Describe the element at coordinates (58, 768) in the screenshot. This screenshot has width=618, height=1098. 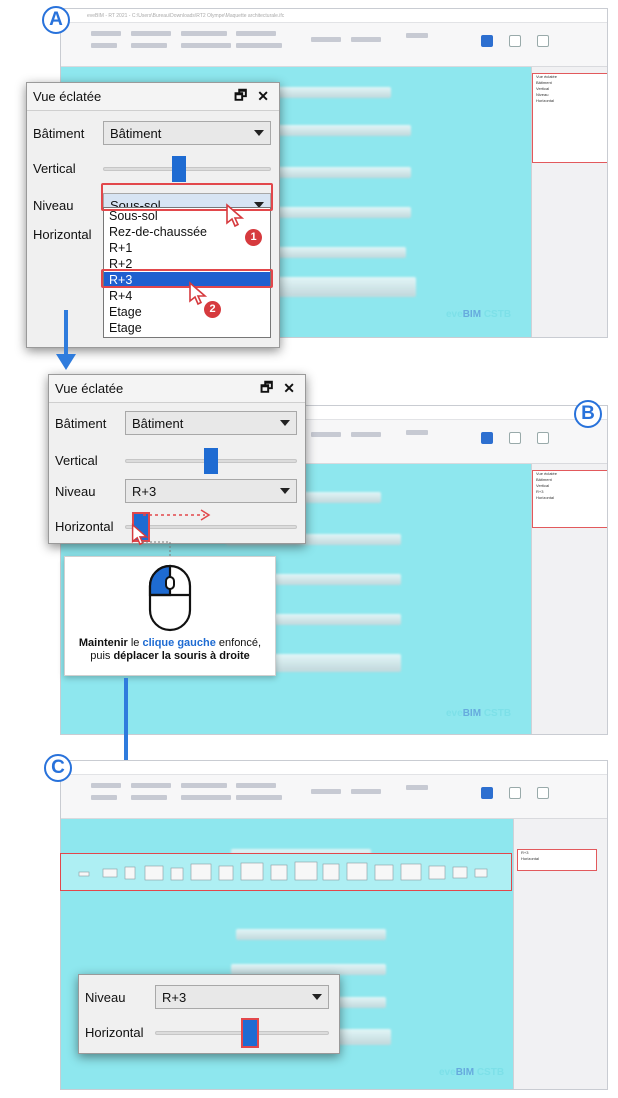
I see `step-badge-c: C` at that location.